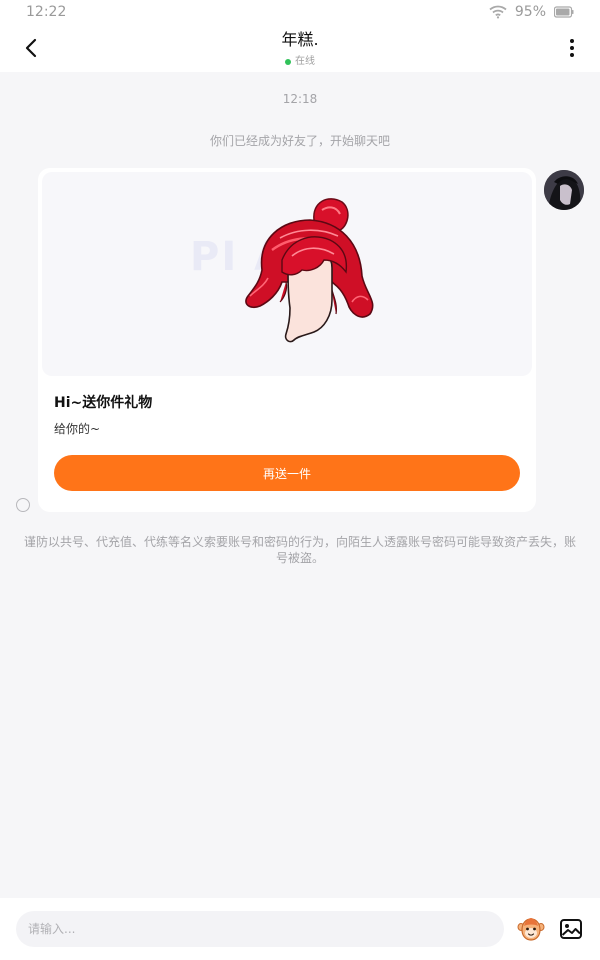  Describe the element at coordinates (564, 12) in the screenshot. I see `battery-icon` at that location.